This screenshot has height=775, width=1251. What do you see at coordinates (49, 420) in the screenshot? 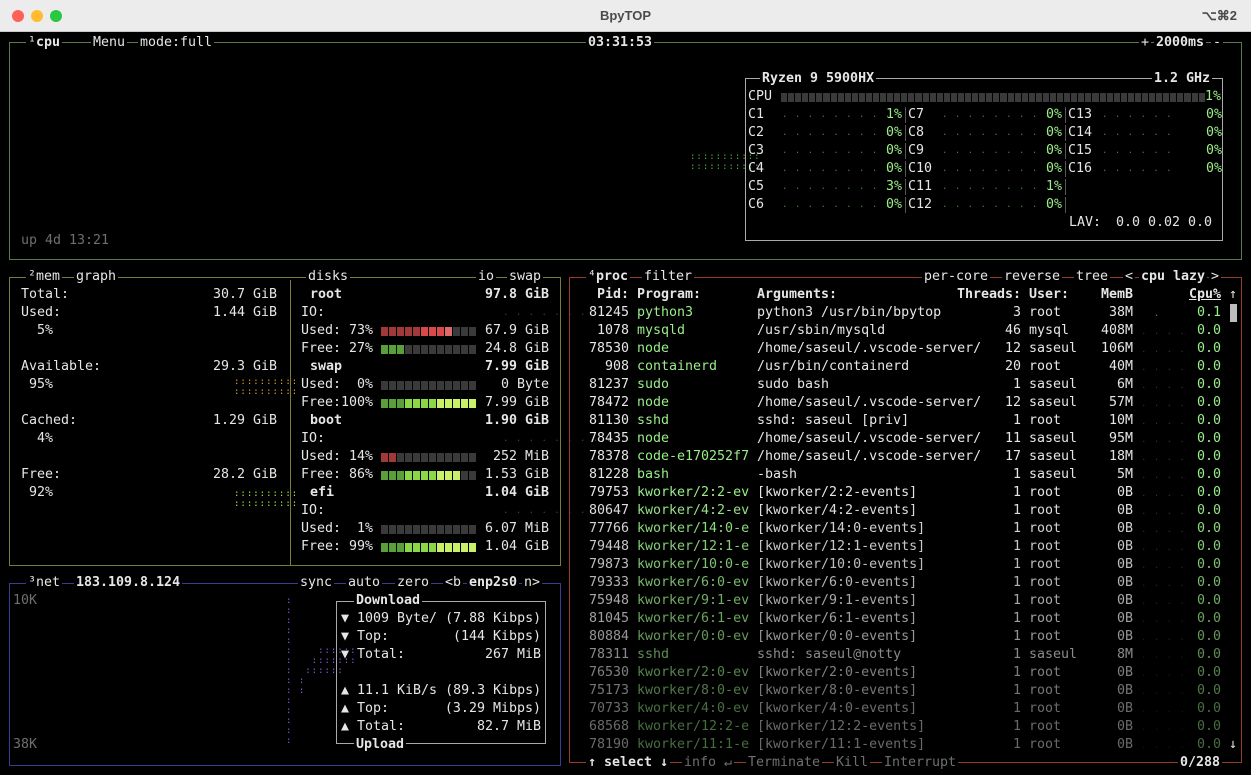
I see `mem-cached-label: Cached:` at bounding box center [49, 420].